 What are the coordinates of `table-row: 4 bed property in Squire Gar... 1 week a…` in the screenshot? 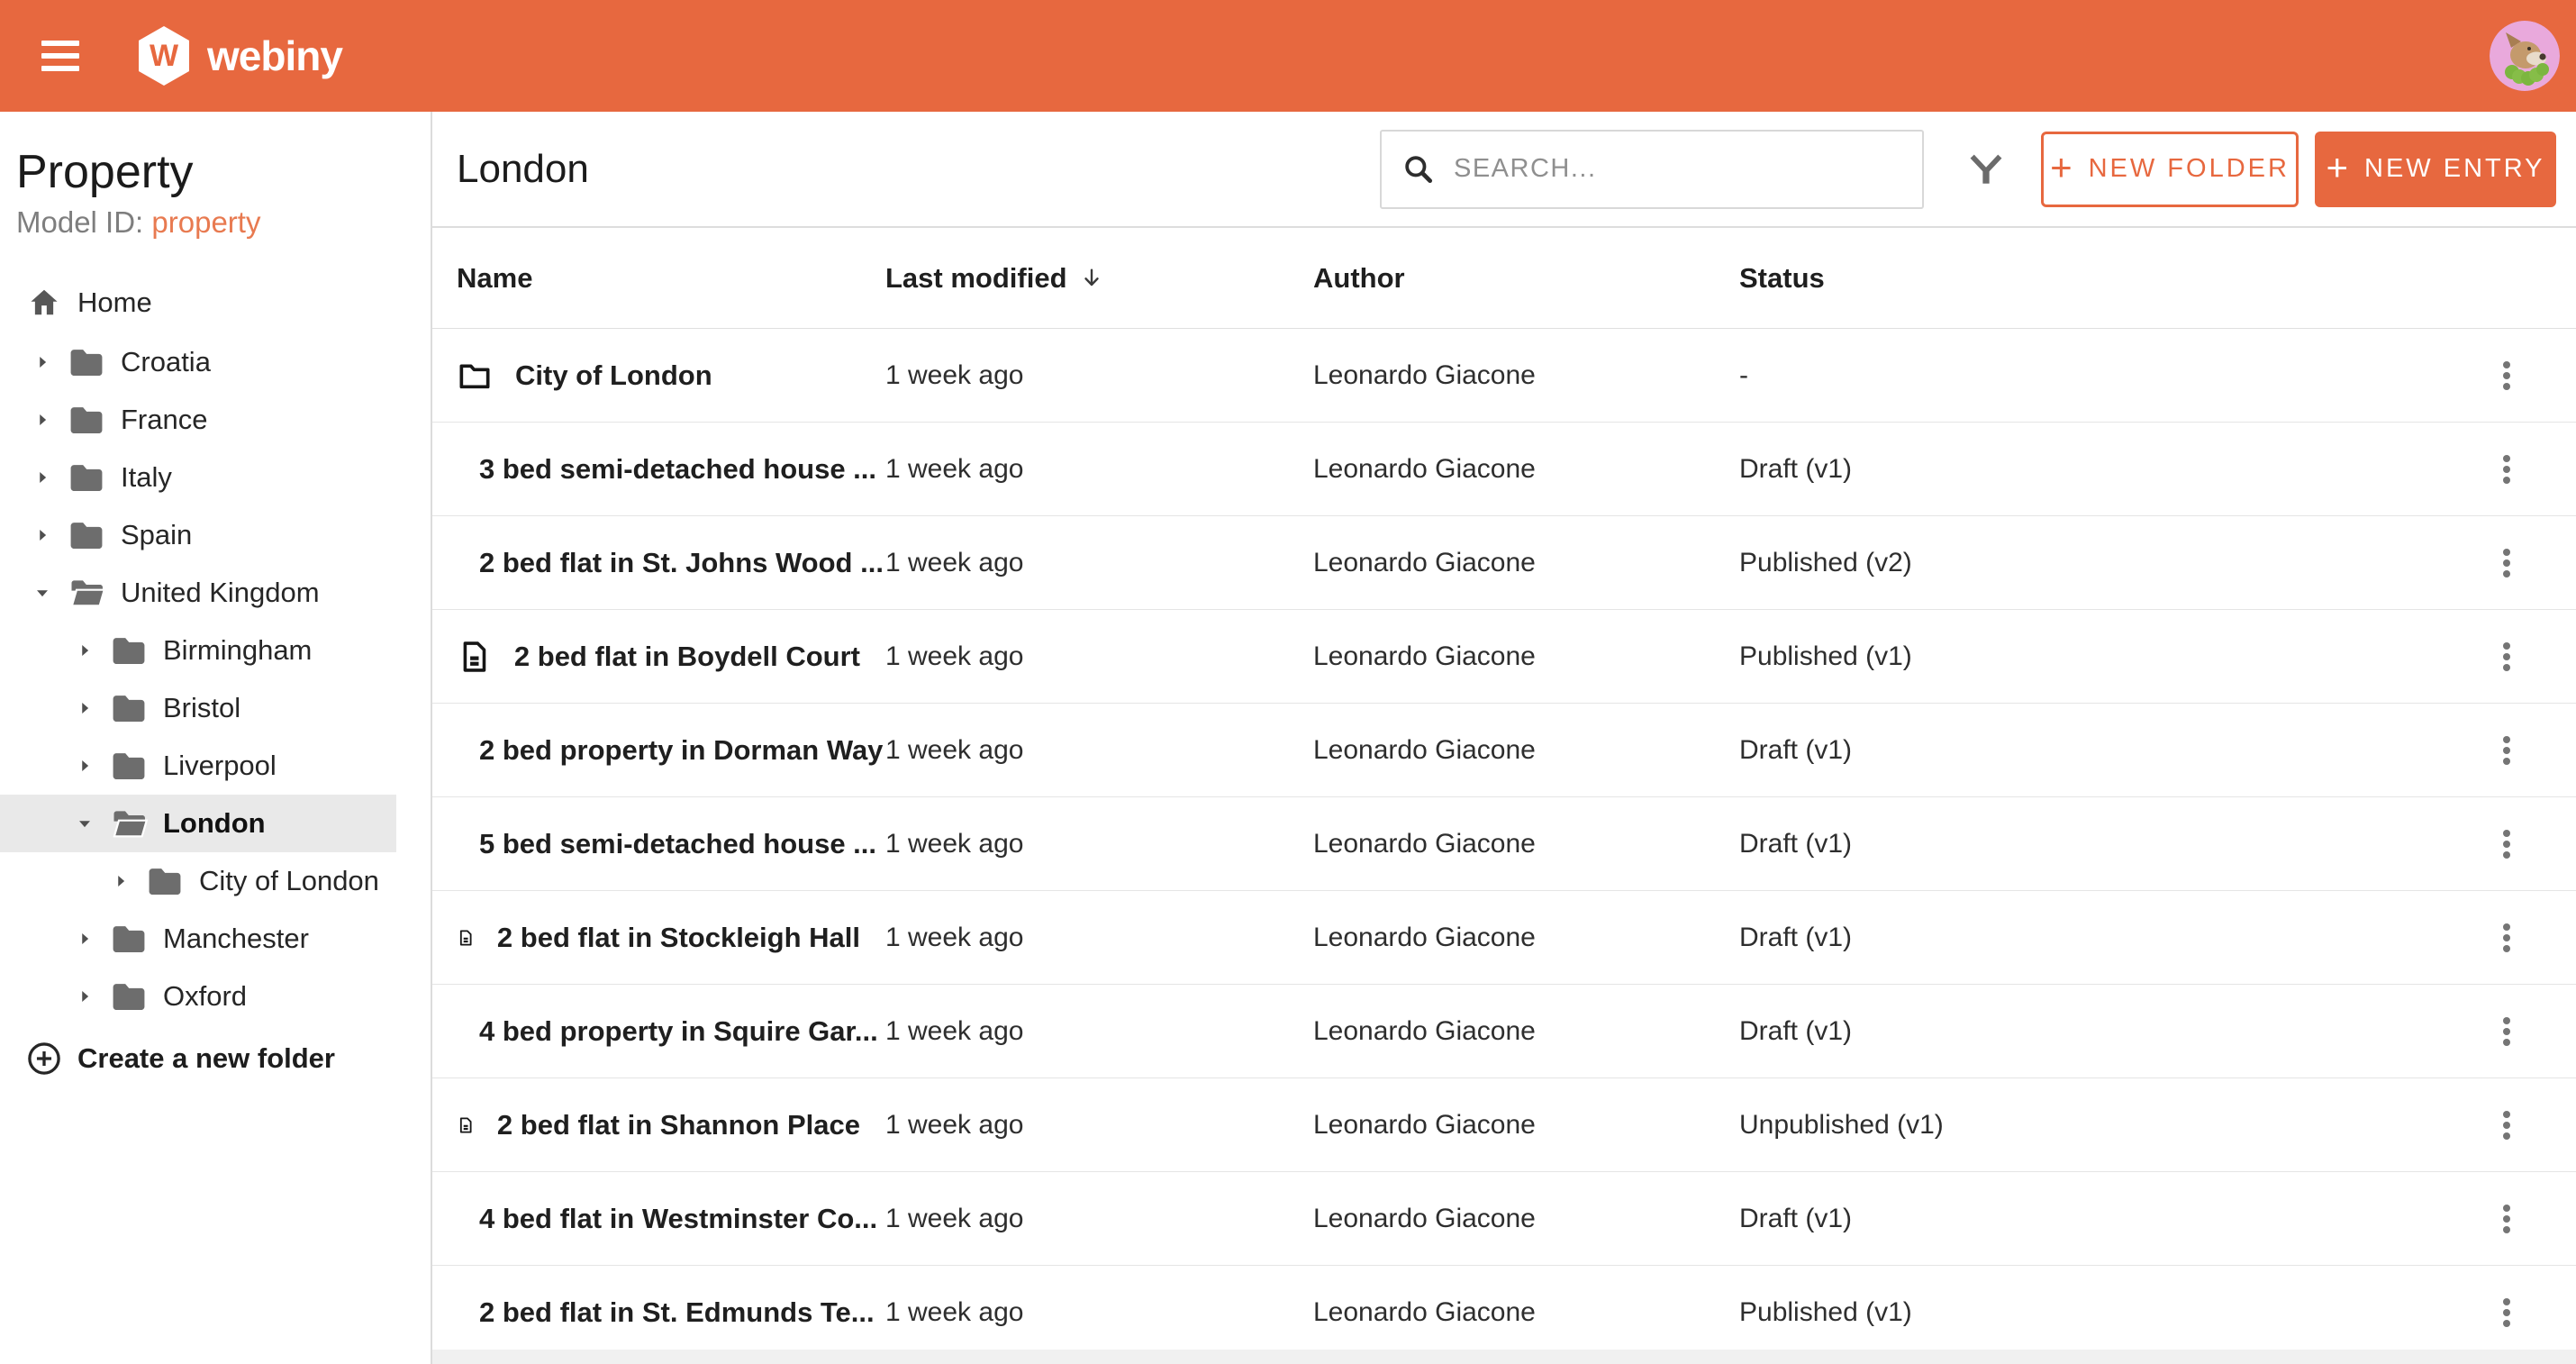 It's located at (1504, 1031).